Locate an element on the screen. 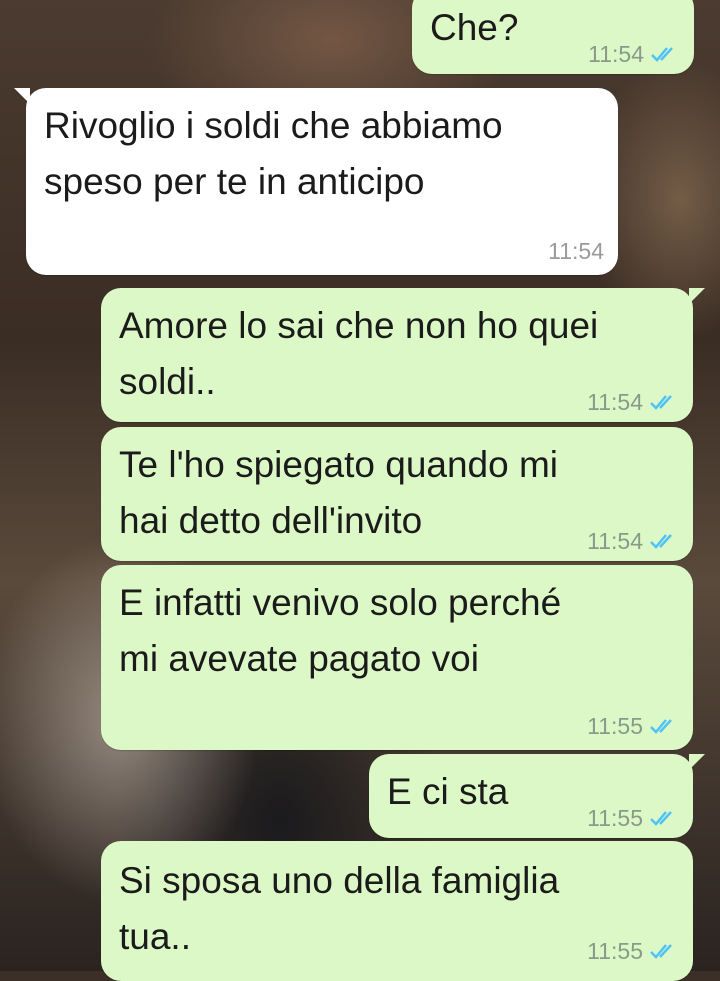 The height and width of the screenshot is (981, 720). message-bubble-outgoing: Che? 11:54 is located at coordinates (553, 37).